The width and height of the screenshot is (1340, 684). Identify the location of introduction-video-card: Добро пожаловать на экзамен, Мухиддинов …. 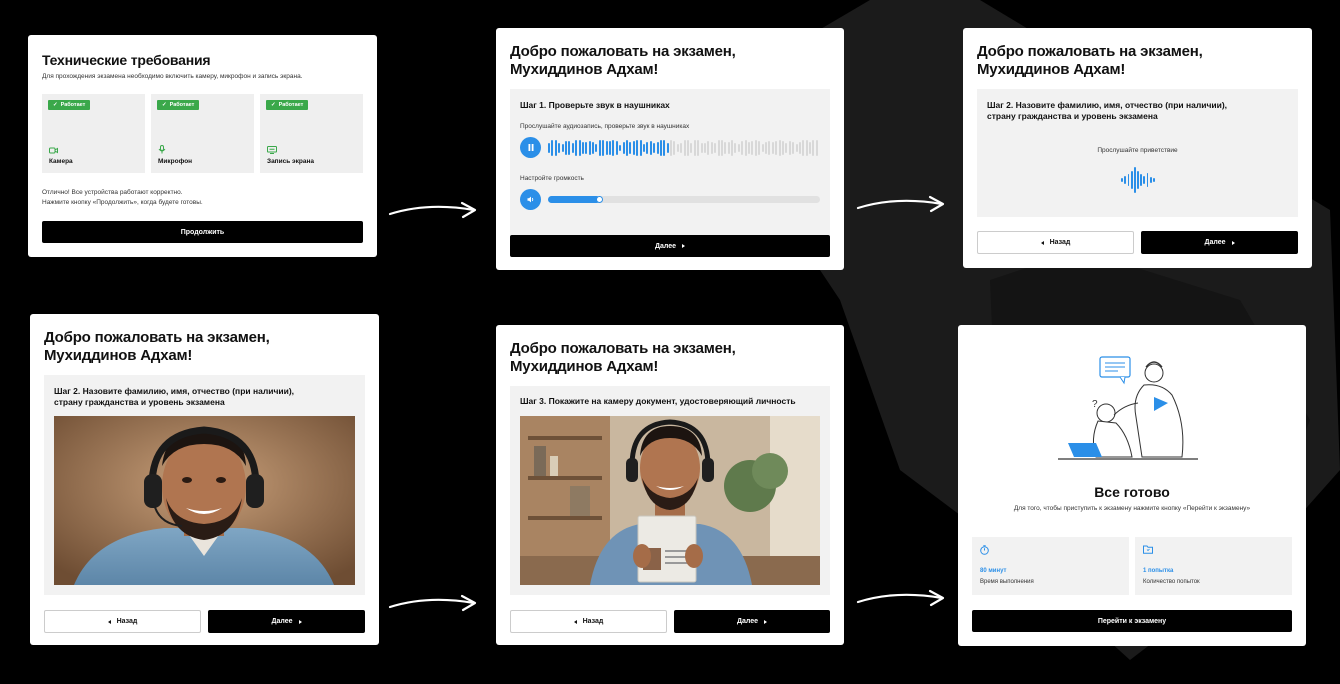
(204, 479).